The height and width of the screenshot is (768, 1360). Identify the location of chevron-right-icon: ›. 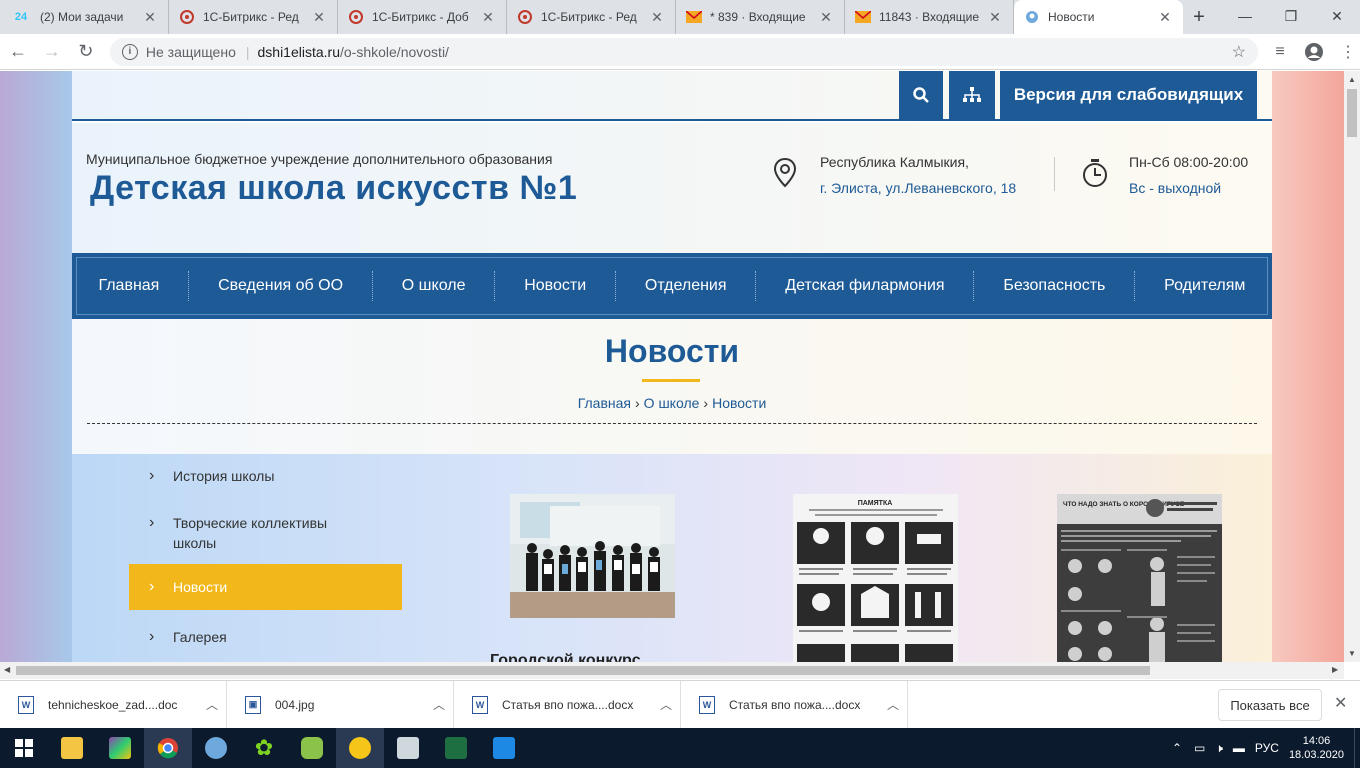
(152, 636).